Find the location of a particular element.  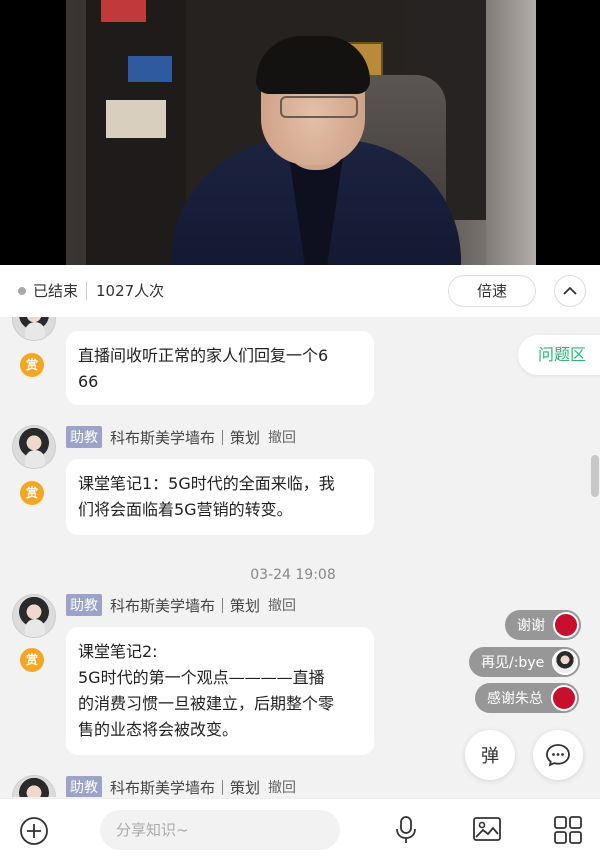

message-bubble: 课堂笔记1：5G时代的全面来临，我 们将会面临着5G营销的转变。 is located at coordinates (220, 497).